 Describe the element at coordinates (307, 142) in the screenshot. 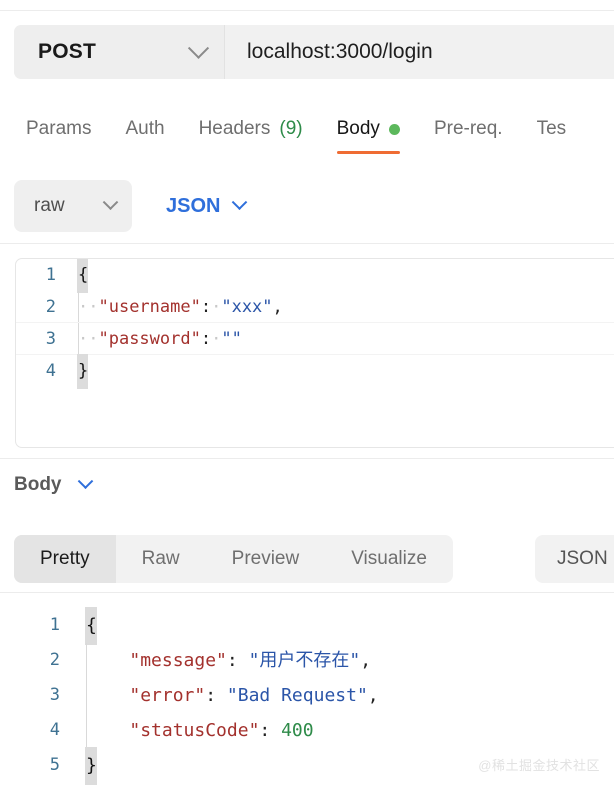

I see `request-tabs: Params Auth Headers (9) Body Pre-req. Tes` at that location.